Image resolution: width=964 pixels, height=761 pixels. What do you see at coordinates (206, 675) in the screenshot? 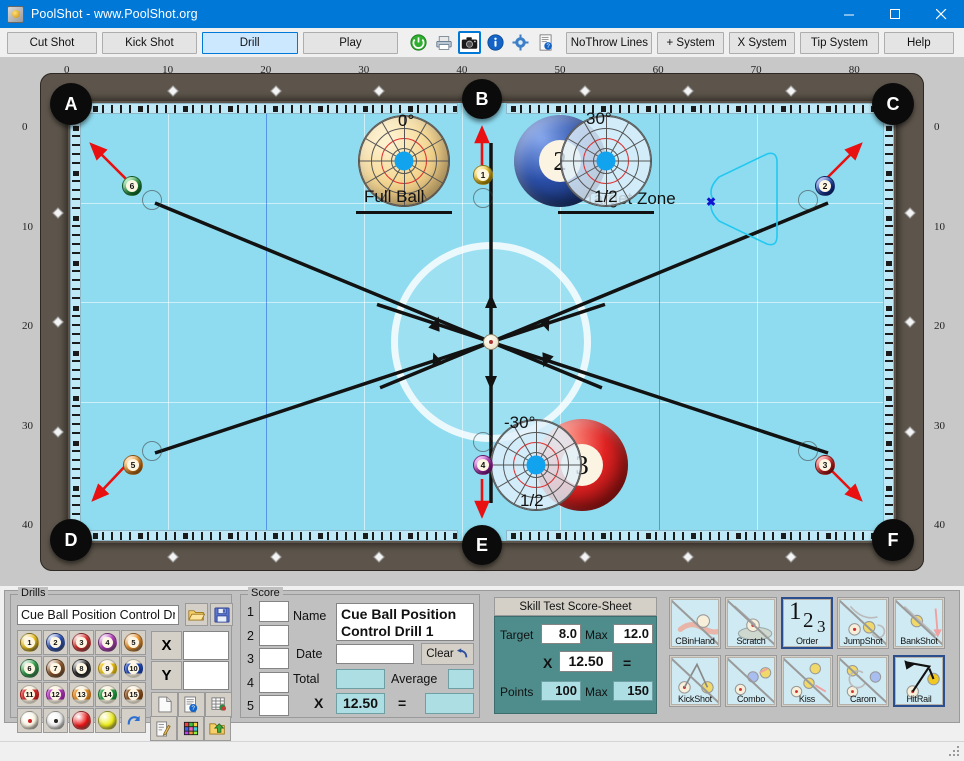
I see `y-coord-input` at bounding box center [206, 675].